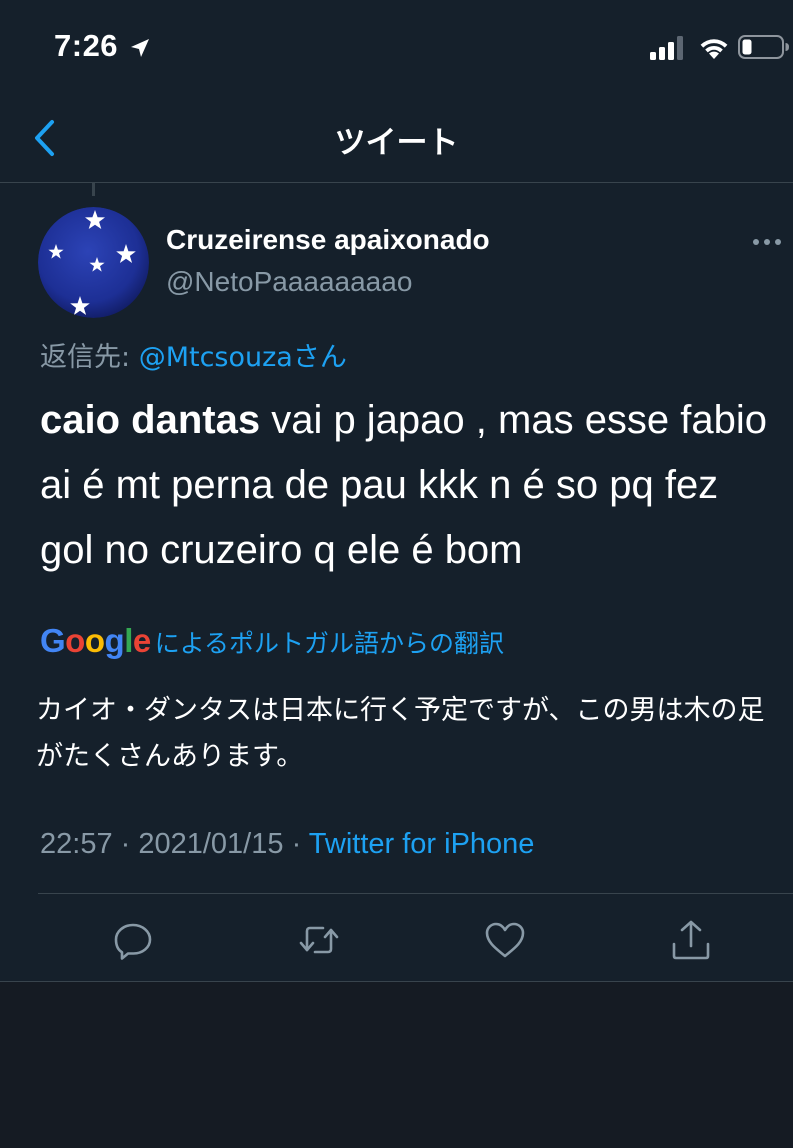 The image size is (793, 1148). Describe the element at coordinates (691, 940) in the screenshot. I see `share-icon` at that location.